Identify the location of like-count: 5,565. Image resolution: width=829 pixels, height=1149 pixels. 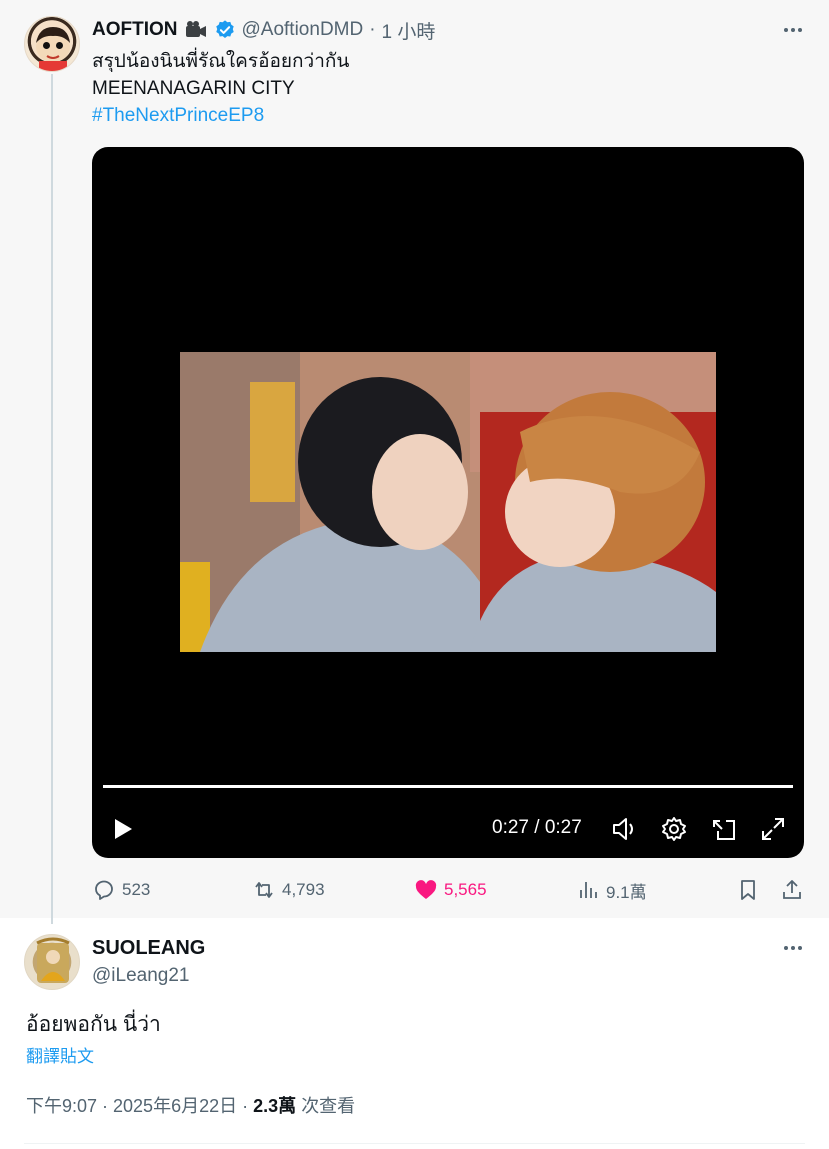
(465, 889).